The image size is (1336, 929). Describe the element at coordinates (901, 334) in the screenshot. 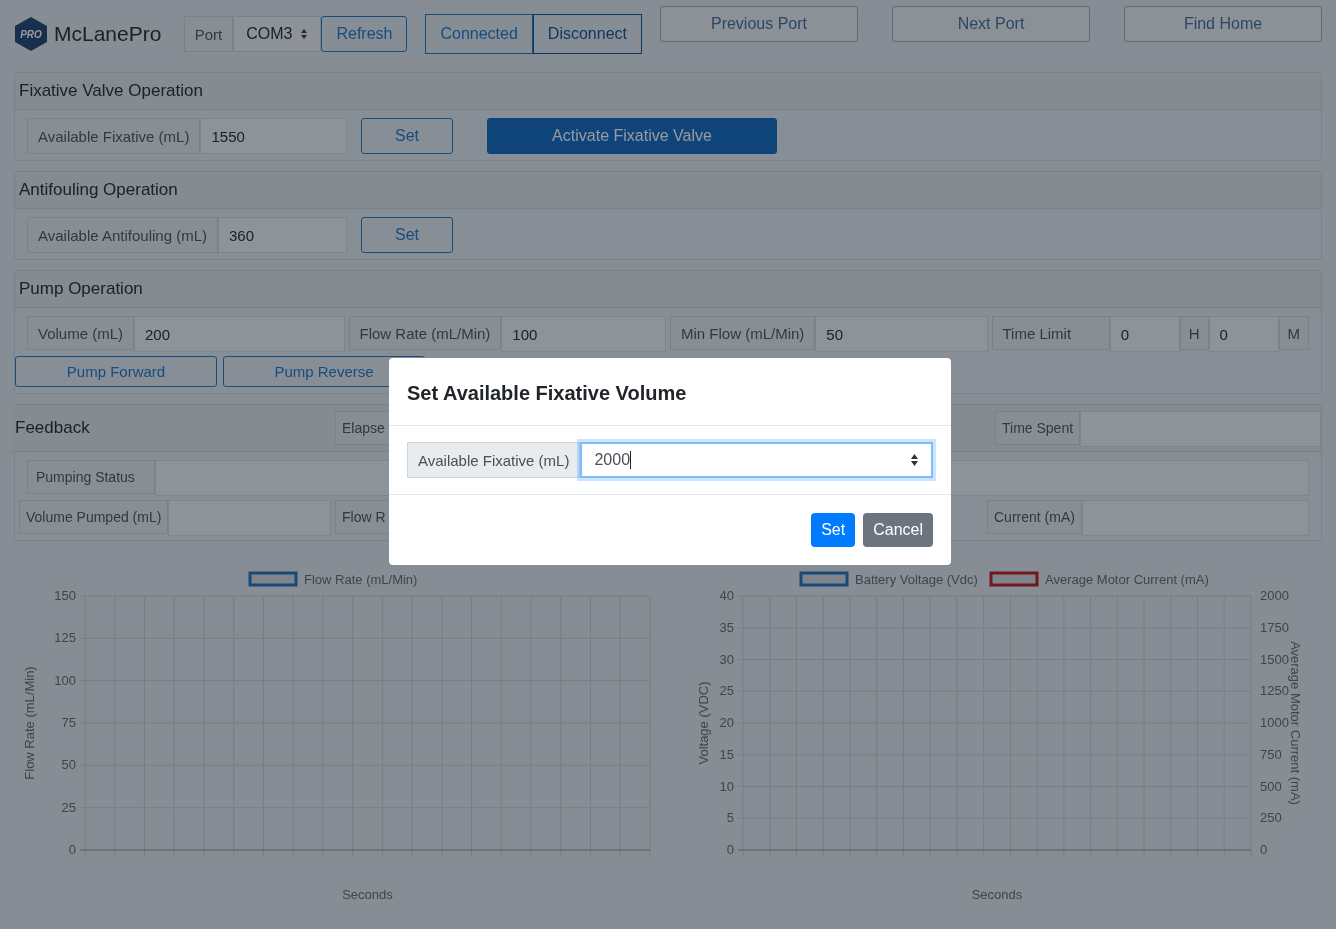

I see `input-field: 50` at that location.